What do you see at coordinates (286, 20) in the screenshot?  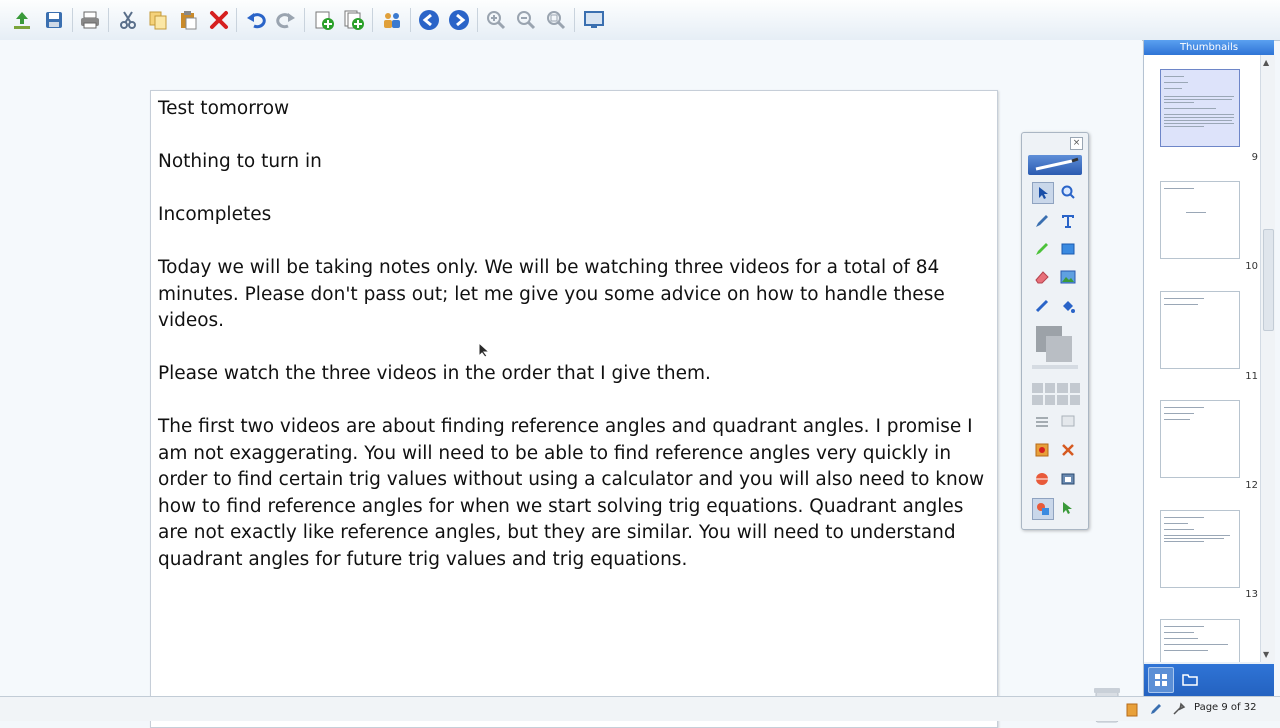 I see `redo-icon` at bounding box center [286, 20].